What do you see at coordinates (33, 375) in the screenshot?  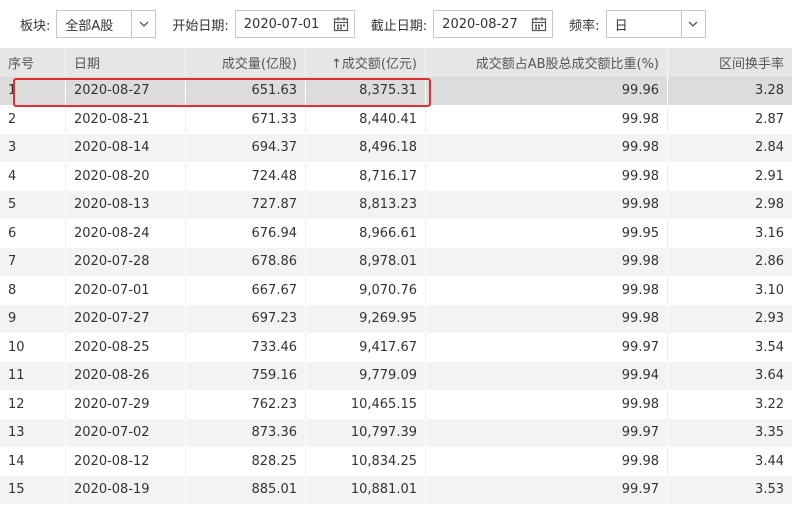 I see `cell-index: 11` at bounding box center [33, 375].